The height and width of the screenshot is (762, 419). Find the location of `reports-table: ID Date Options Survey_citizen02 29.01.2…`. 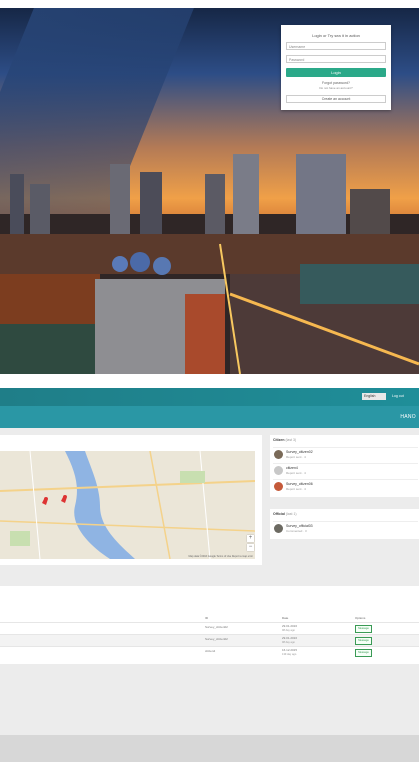

reports-table: ID Date Options Survey_citizen02 29.01.2… is located at coordinates (209, 625).